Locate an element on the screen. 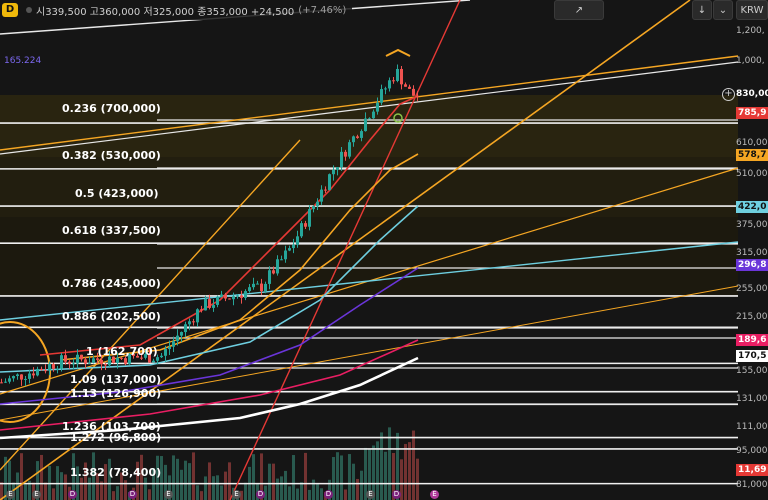  draw-tool-button: ↗ is located at coordinates (579, 10).